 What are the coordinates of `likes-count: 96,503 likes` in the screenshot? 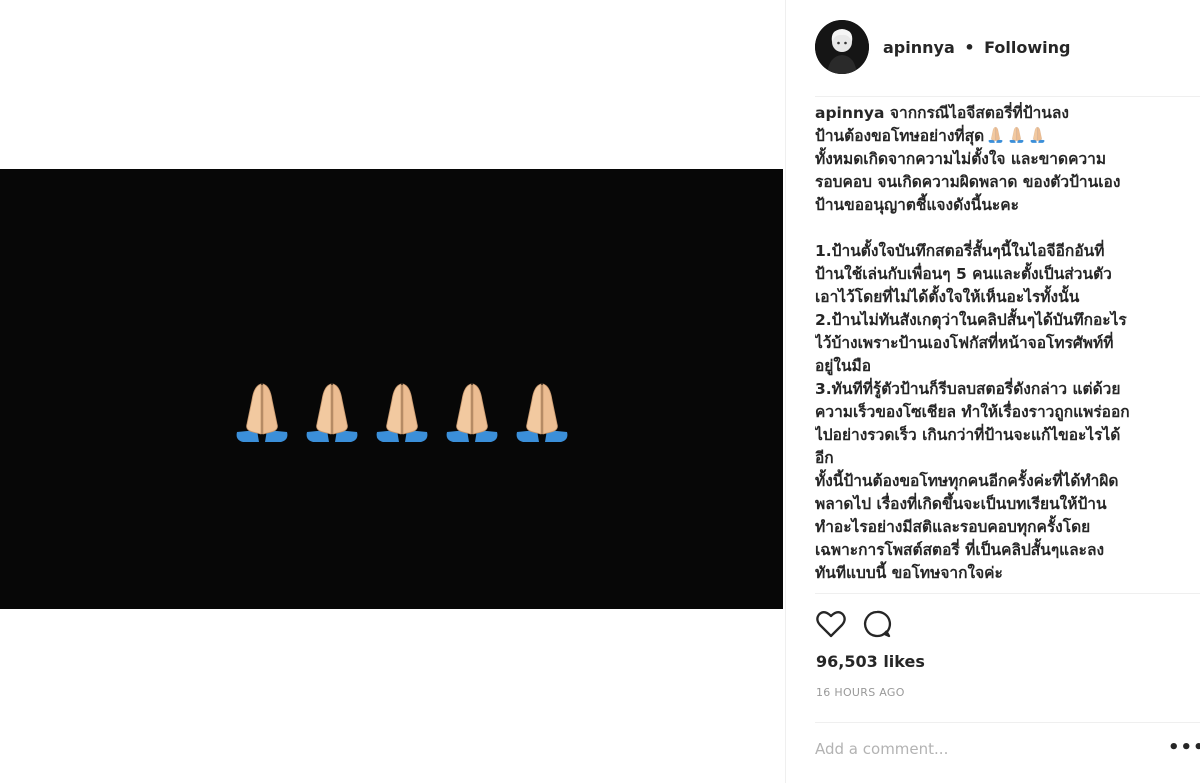 It's located at (870, 661).